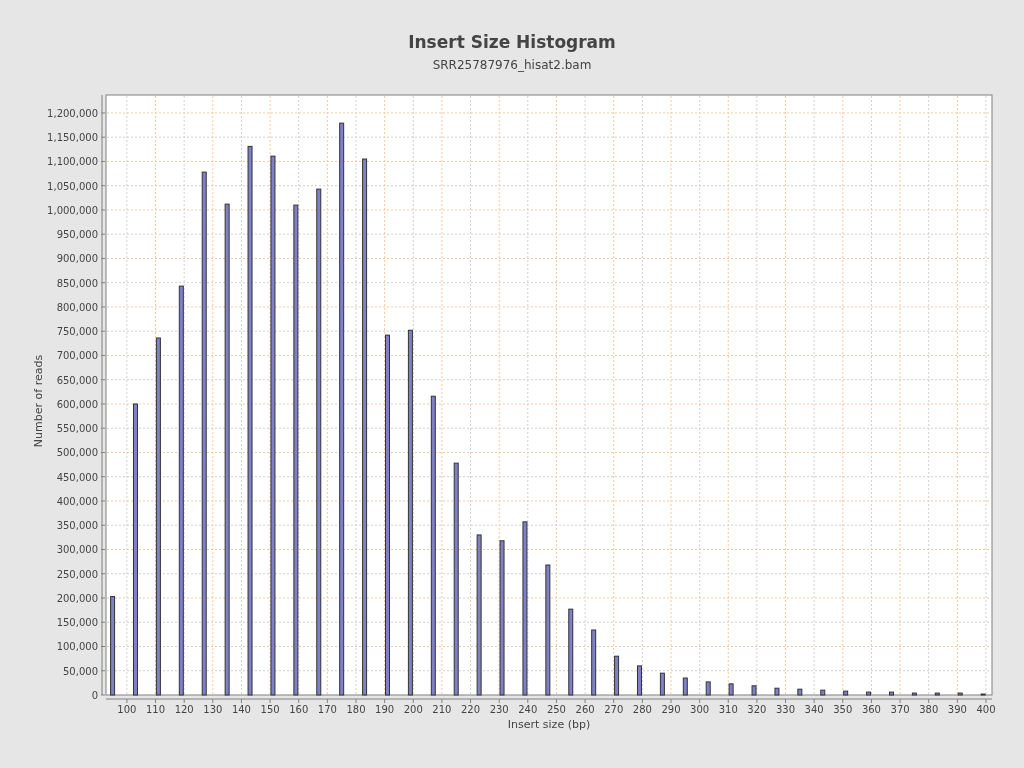 This screenshot has height=768, width=1024. I want to click on tick-label: 1,000,000, so click(72, 210).